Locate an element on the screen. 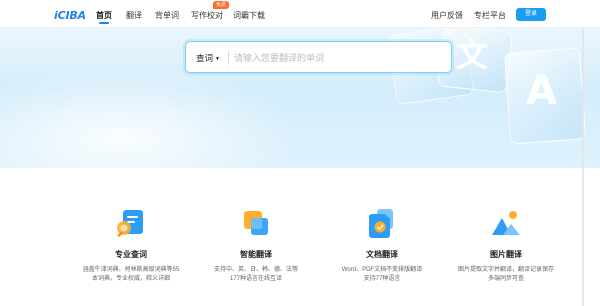  feature-desc: 涵盖牛津词典、柯林斯高级词典等55 本词典。专业权威，释义详细 is located at coordinates (131, 274).